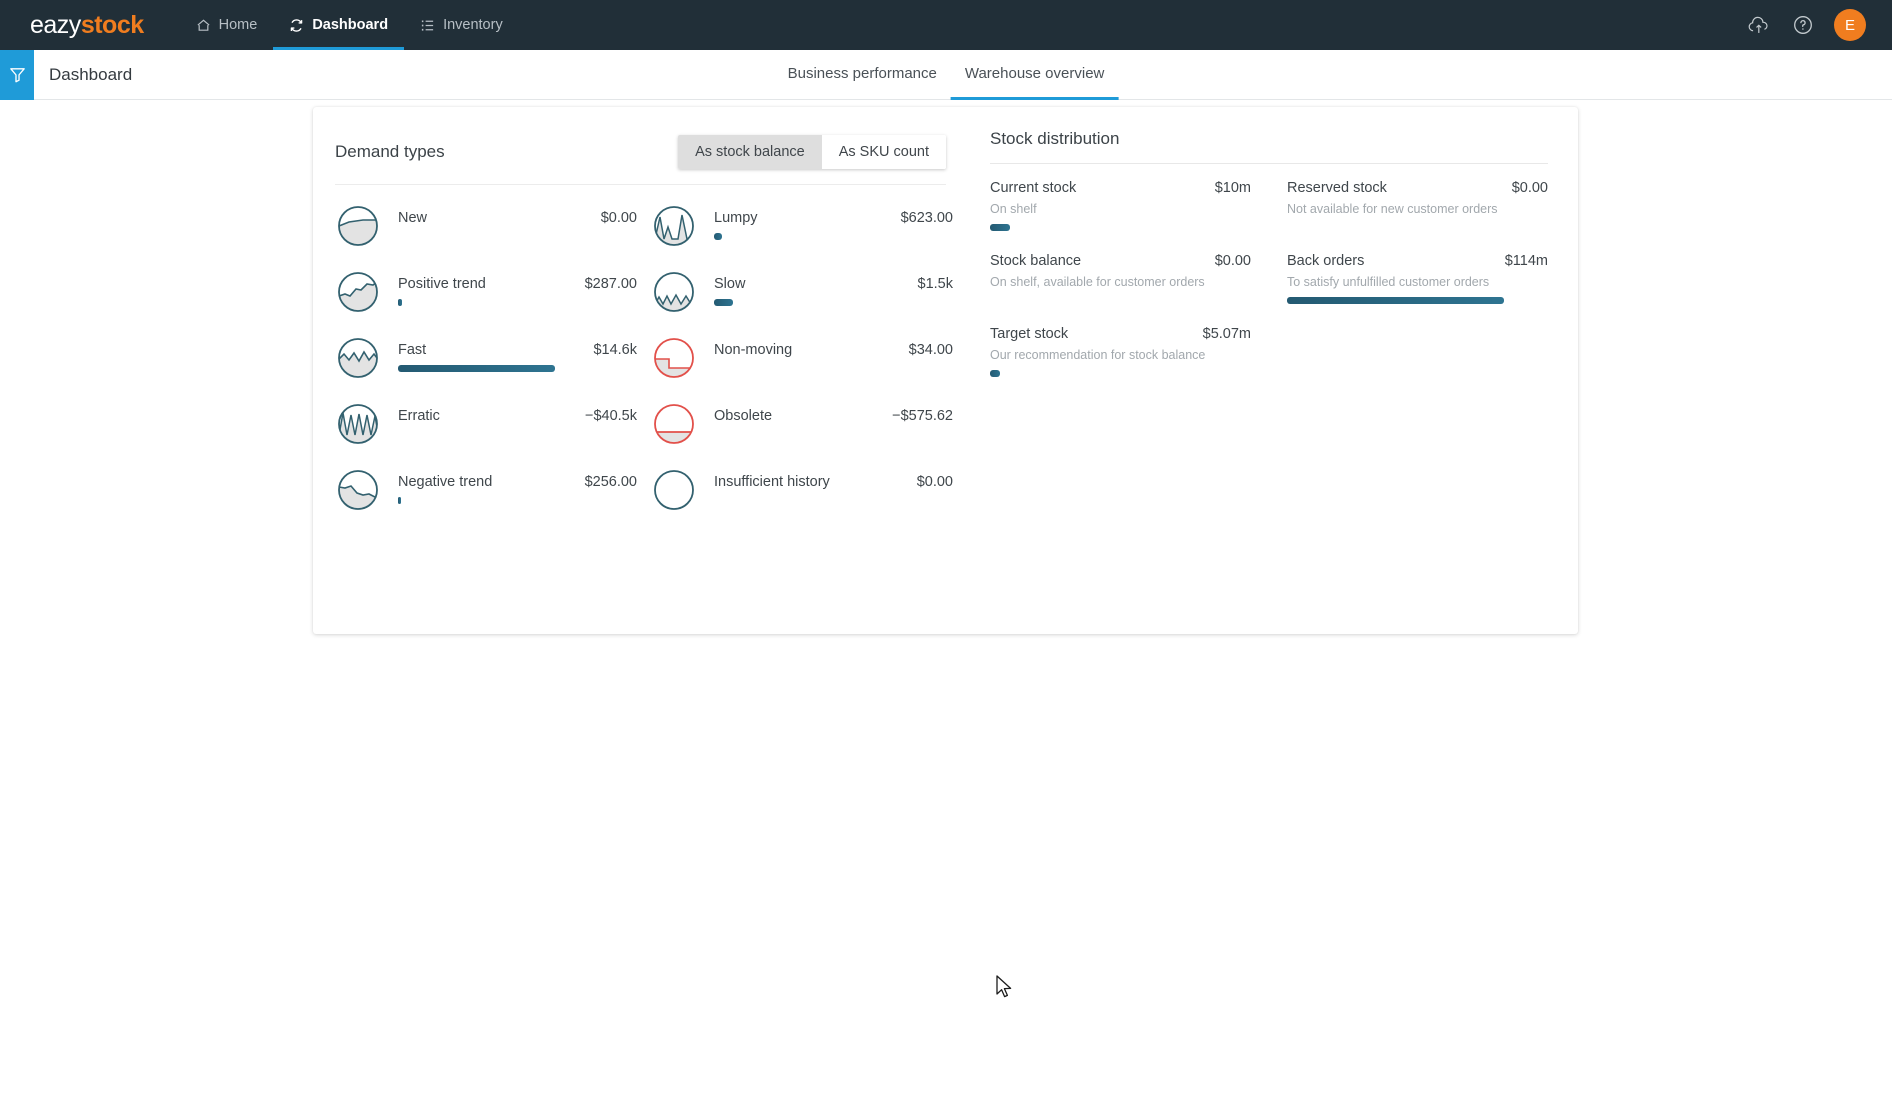 The width and height of the screenshot is (1892, 1116). I want to click on demand-types-view-toggle: As stock balance As SKU count, so click(812, 152).